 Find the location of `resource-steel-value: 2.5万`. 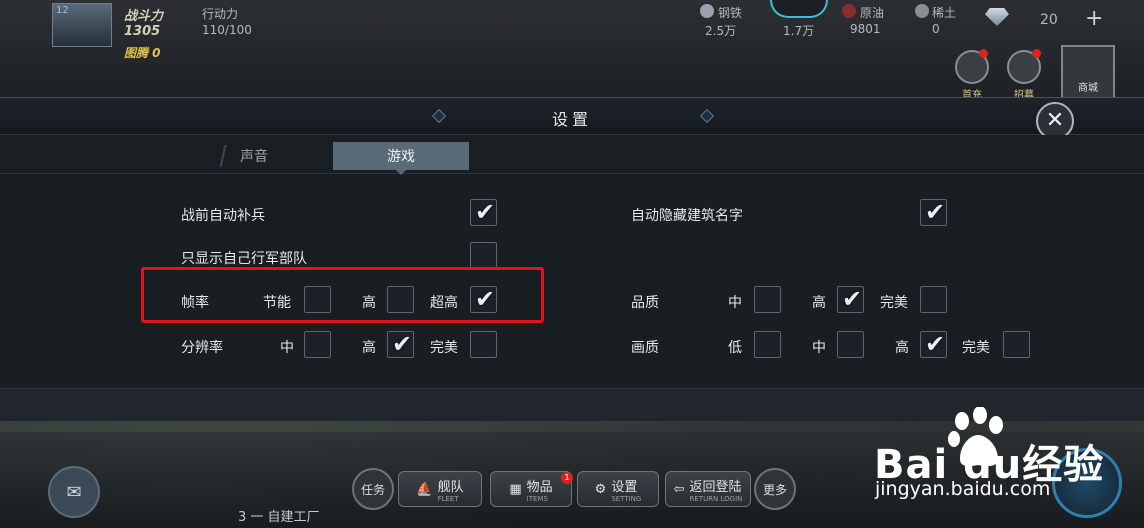

resource-steel-value: 2.5万 is located at coordinates (721, 31).